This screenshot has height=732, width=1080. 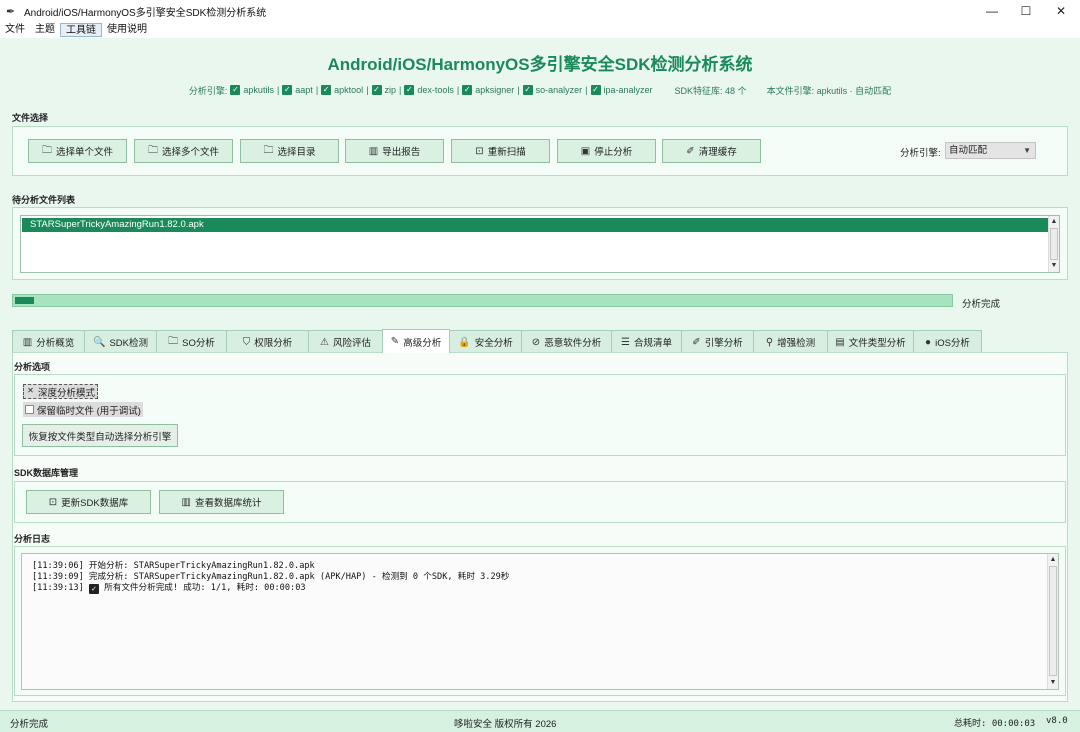 I want to click on lock-icon: 🔒, so click(x=464, y=342).